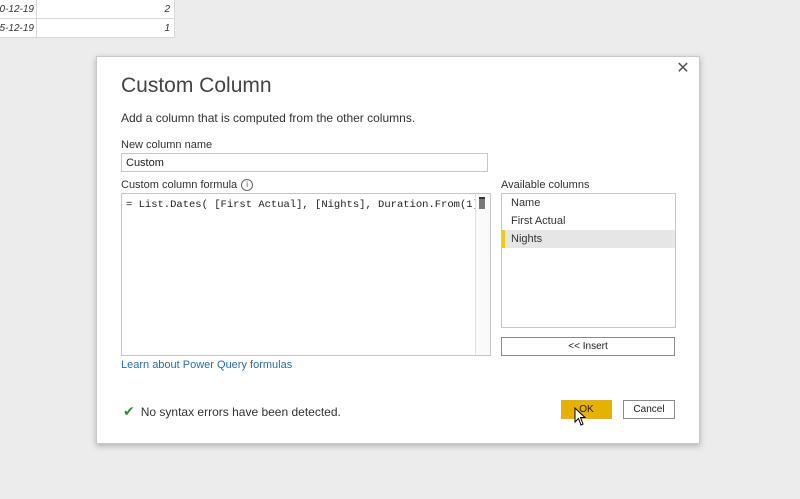 The width and height of the screenshot is (800, 499). What do you see at coordinates (649, 409) in the screenshot?
I see `cancel-button: Cancel` at bounding box center [649, 409].